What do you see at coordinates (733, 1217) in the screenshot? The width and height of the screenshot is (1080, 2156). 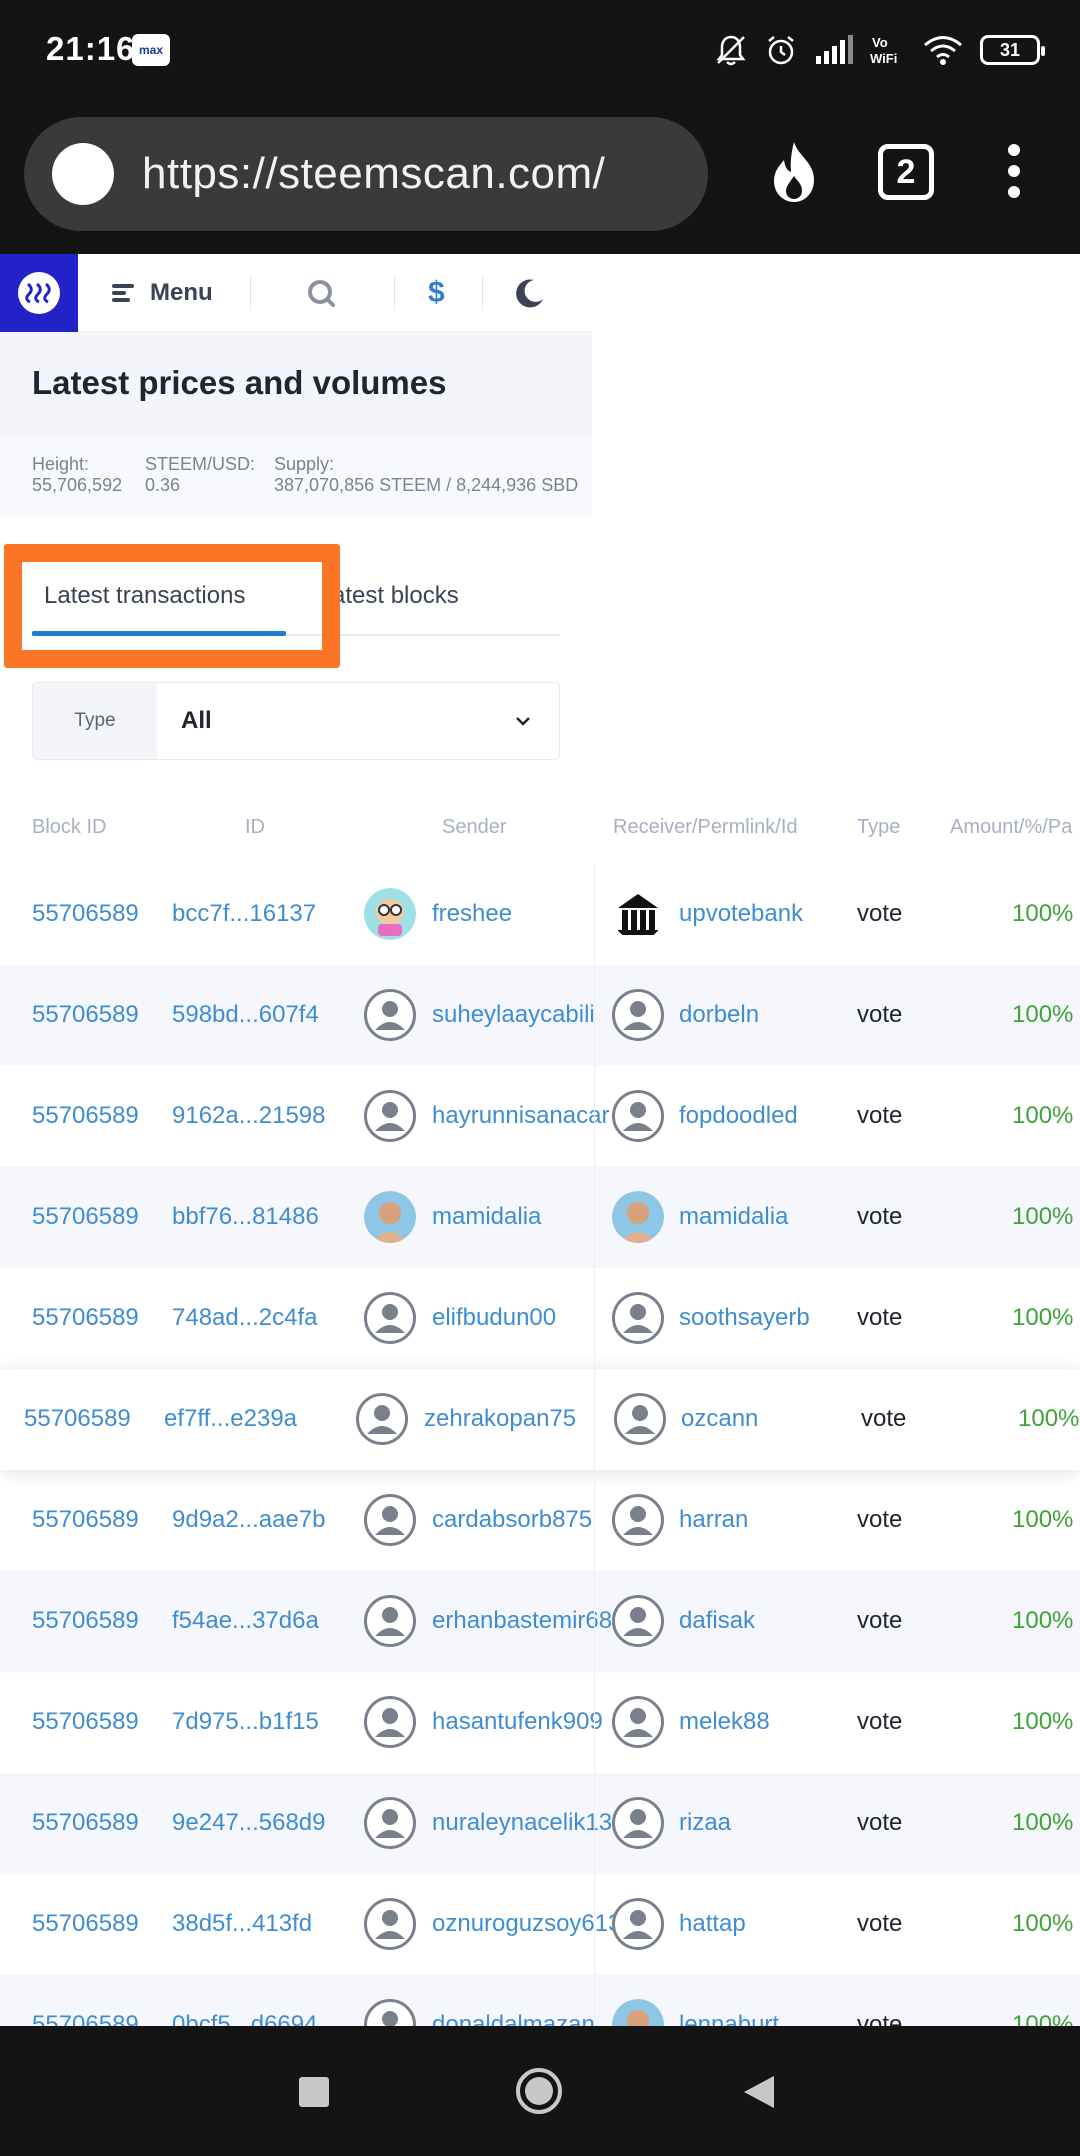 I see `receiver-link: mamidalia` at bounding box center [733, 1217].